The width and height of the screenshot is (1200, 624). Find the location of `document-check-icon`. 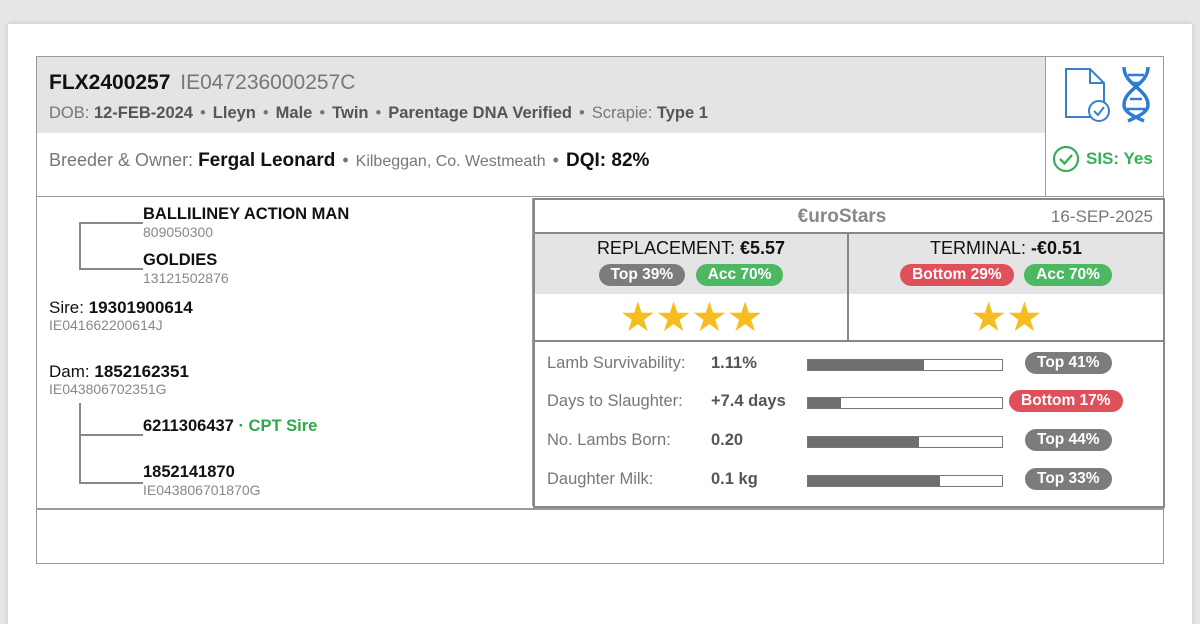

document-check-icon is located at coordinates (1088, 95).